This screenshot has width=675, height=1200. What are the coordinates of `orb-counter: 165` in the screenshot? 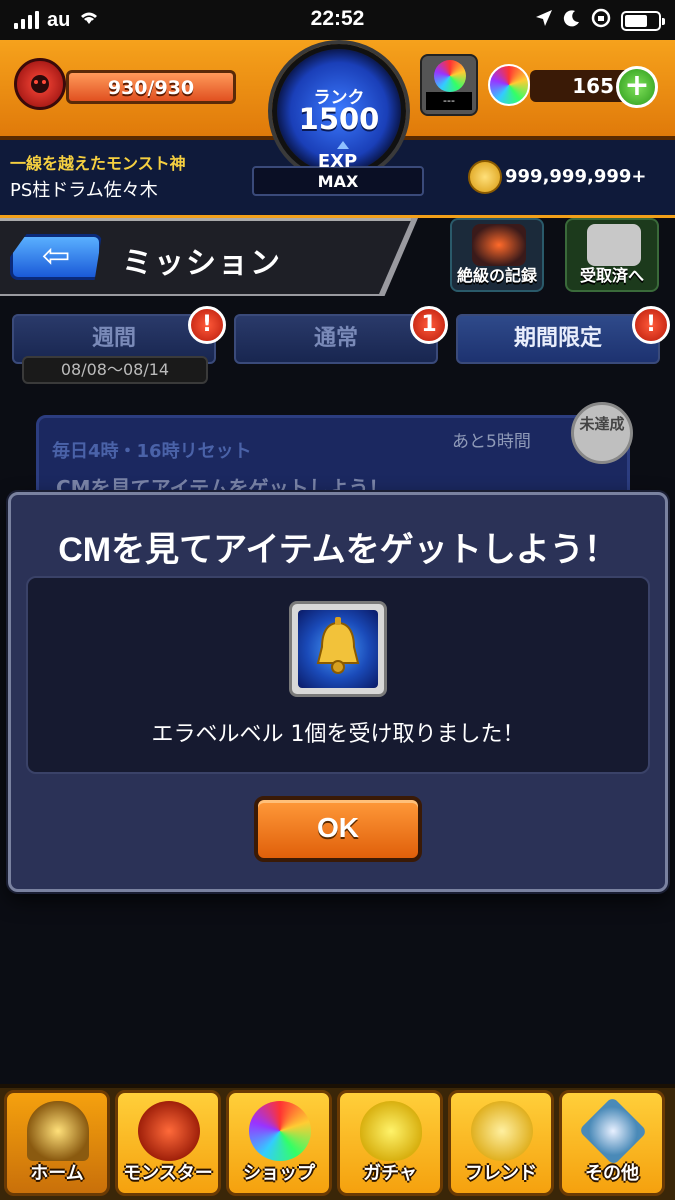 It's located at (580, 86).